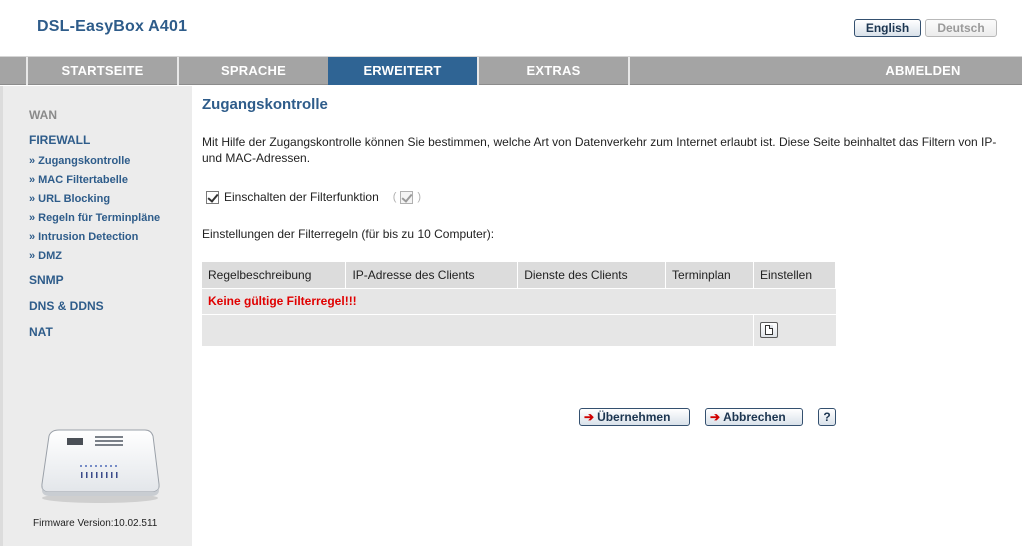  I want to click on add-rule-cell, so click(794, 330).